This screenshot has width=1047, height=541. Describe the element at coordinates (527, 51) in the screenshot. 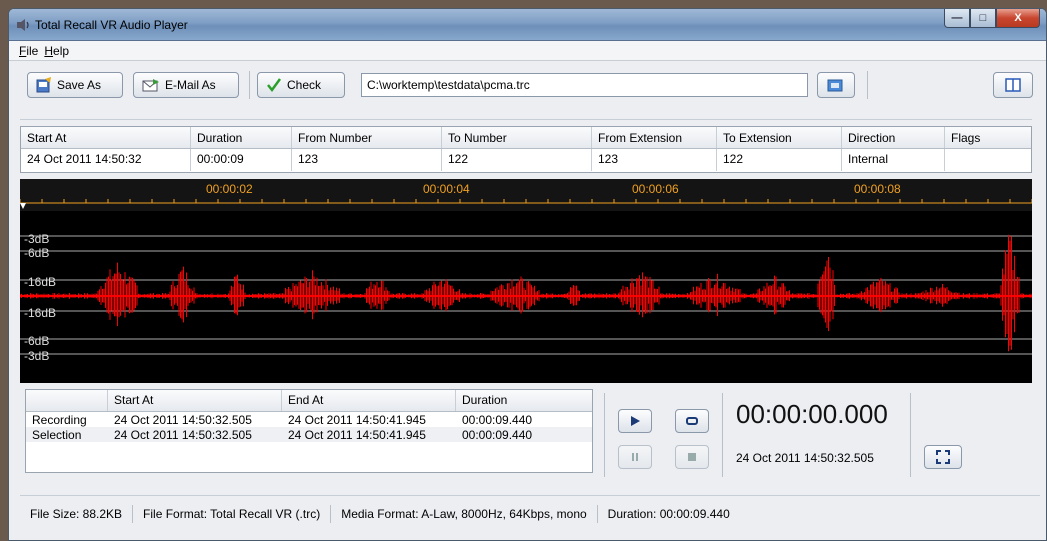

I see `menu-bar: File Help` at that location.